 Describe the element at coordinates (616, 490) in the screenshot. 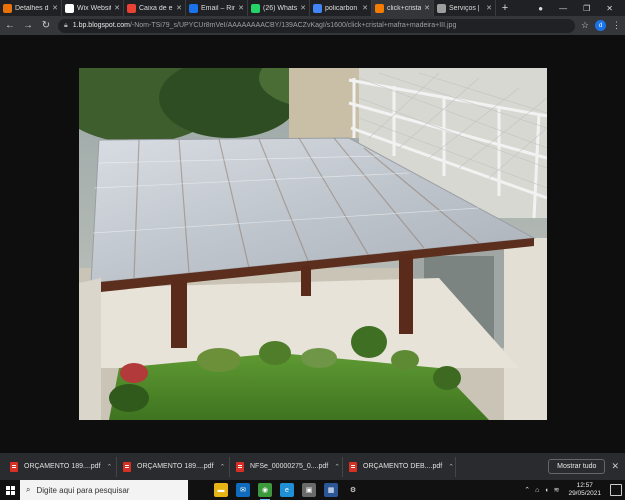

I see `notification-center-icon` at that location.